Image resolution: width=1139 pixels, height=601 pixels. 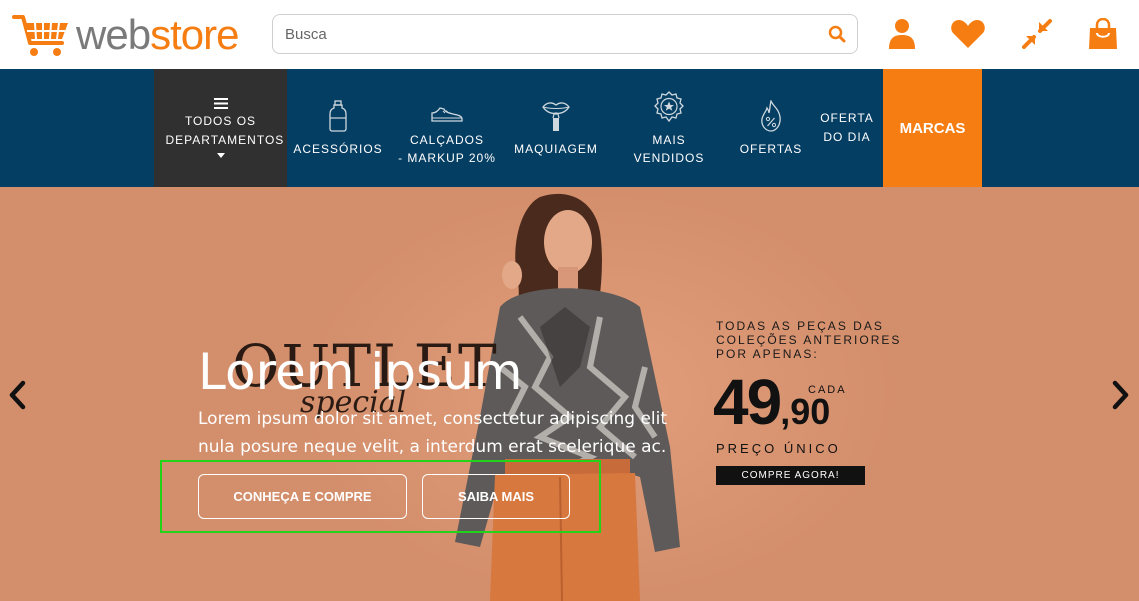 I want to click on nav-label-ofertas: OFERTAS, so click(x=771, y=149).